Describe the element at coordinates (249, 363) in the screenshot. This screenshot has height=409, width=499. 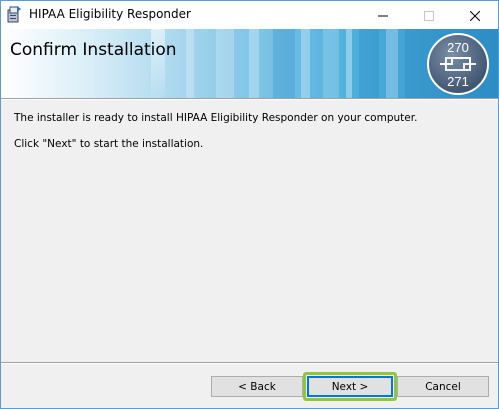
I see `footer-divider` at that location.